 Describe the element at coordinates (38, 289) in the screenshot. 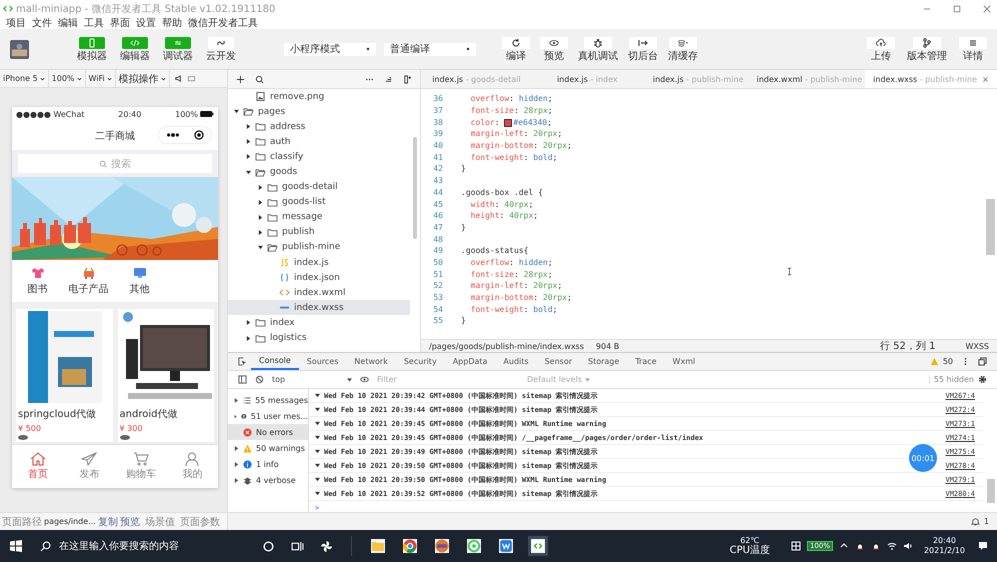

I see `category-label: 图书` at that location.